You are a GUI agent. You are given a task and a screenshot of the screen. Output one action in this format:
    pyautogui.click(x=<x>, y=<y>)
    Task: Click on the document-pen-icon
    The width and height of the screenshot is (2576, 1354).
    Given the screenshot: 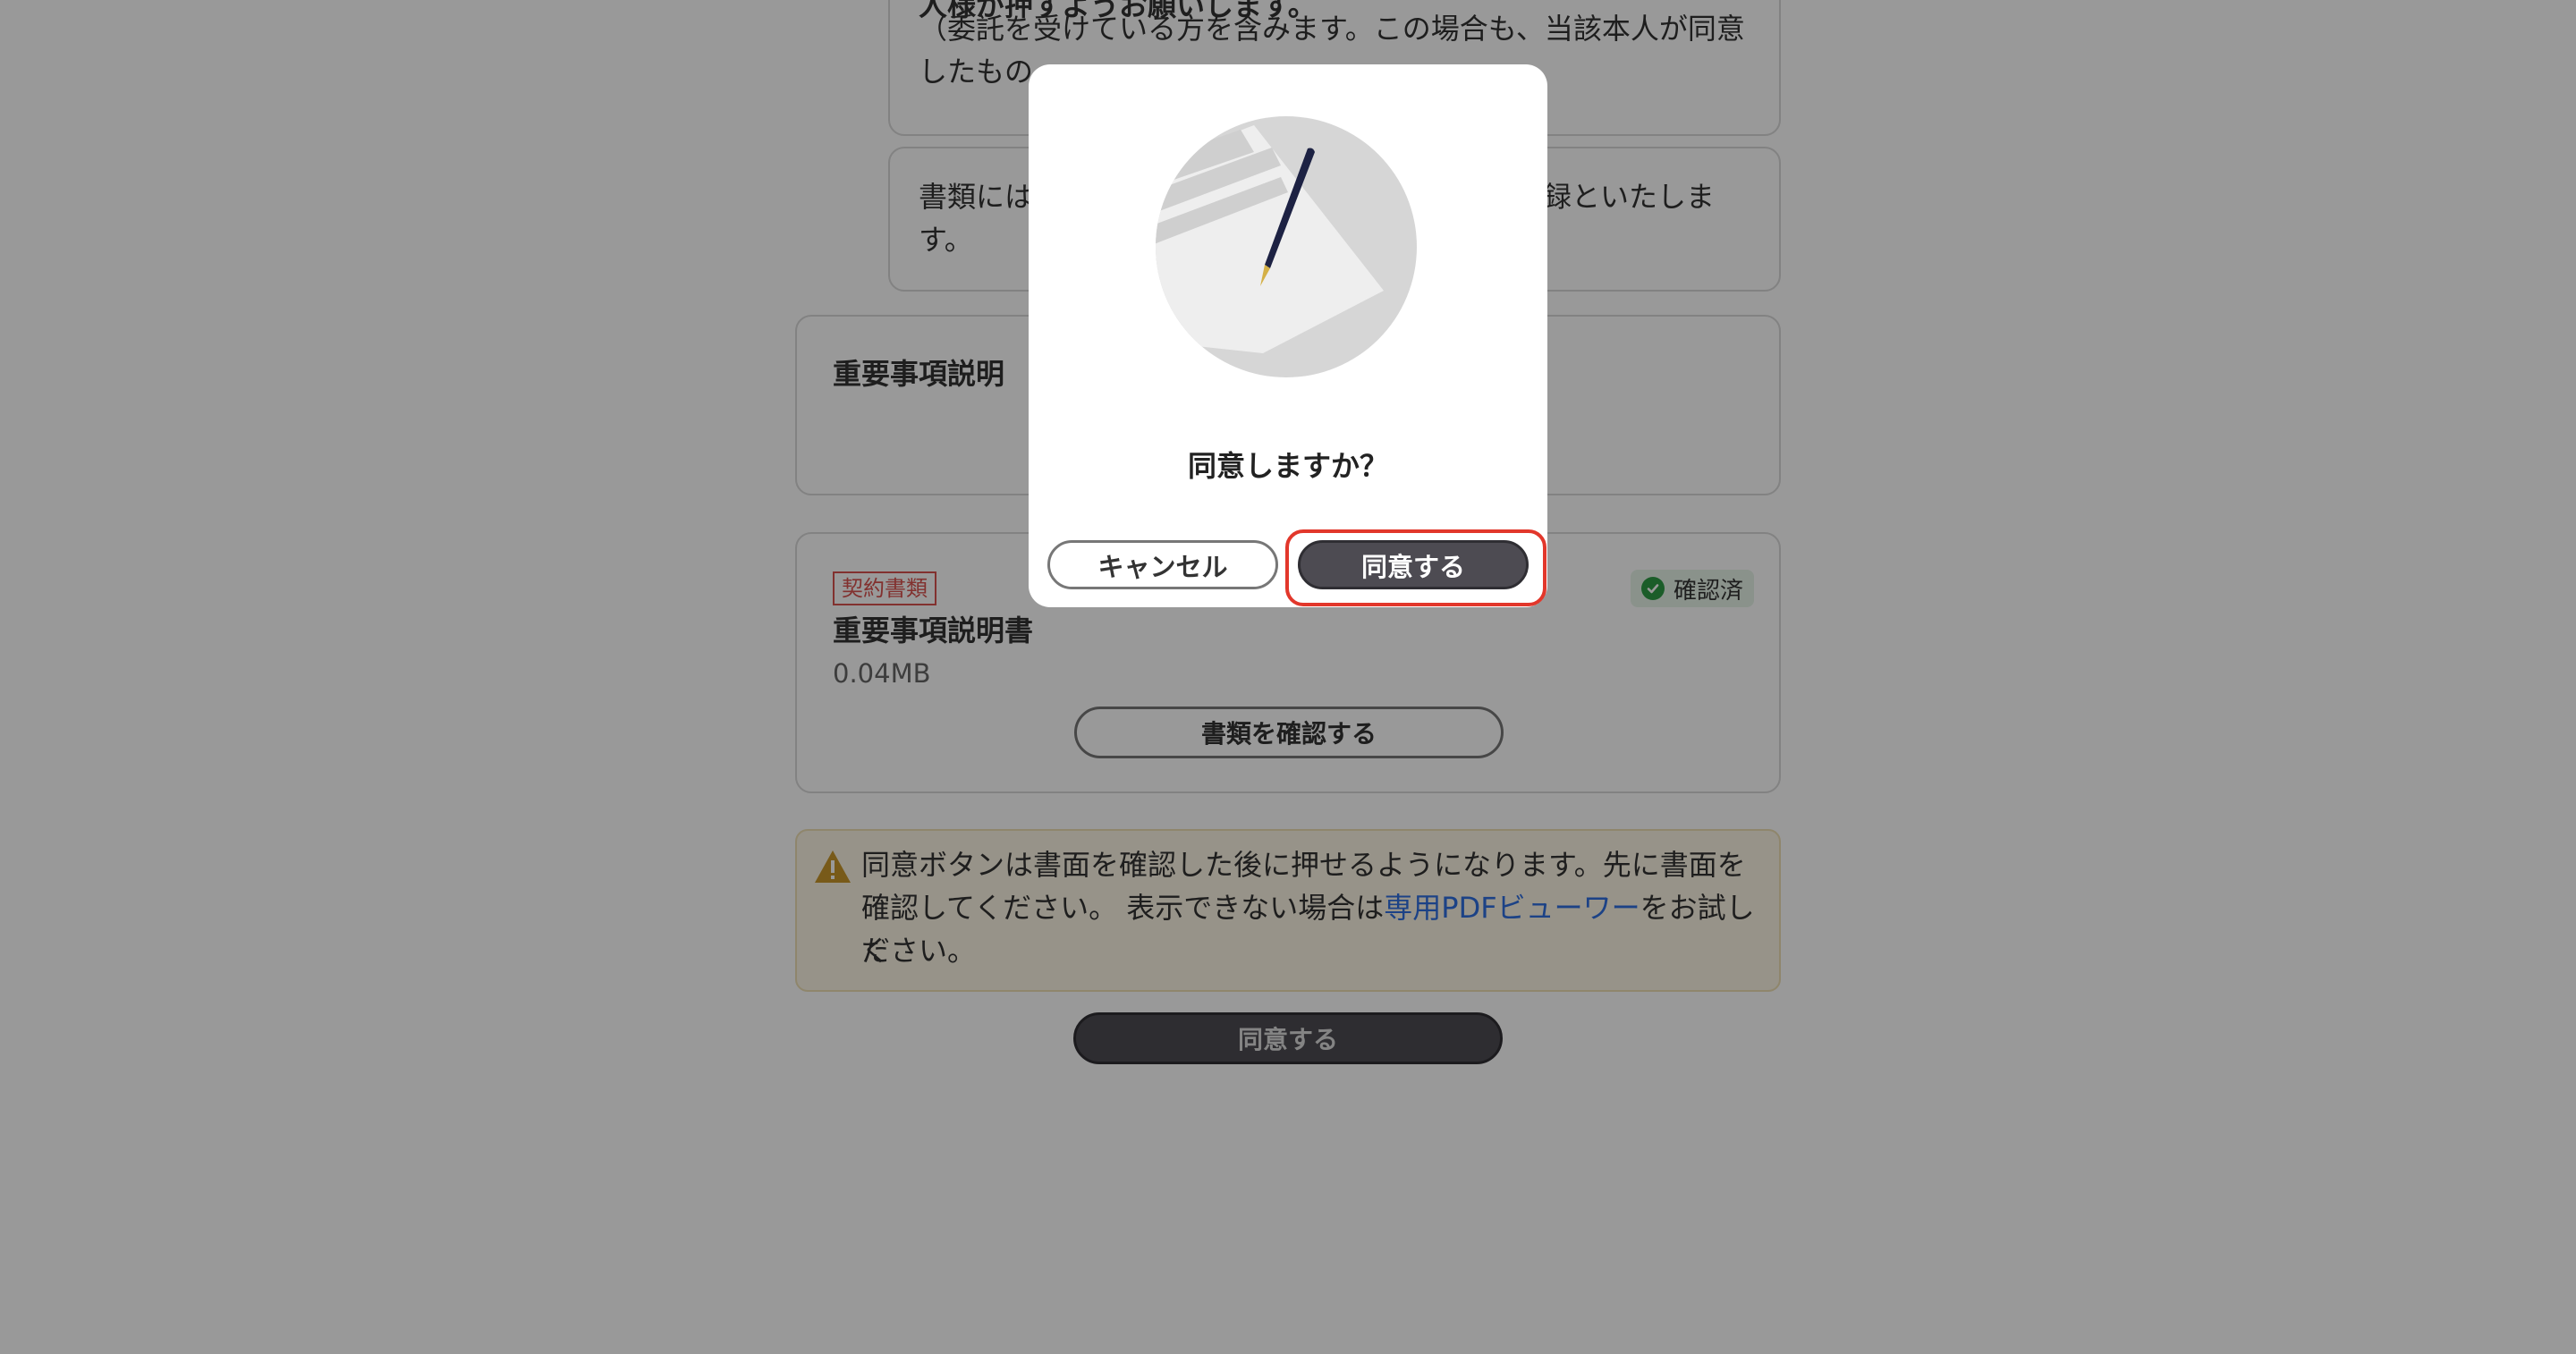 What is the action you would take?
    pyautogui.click(x=1286, y=246)
    